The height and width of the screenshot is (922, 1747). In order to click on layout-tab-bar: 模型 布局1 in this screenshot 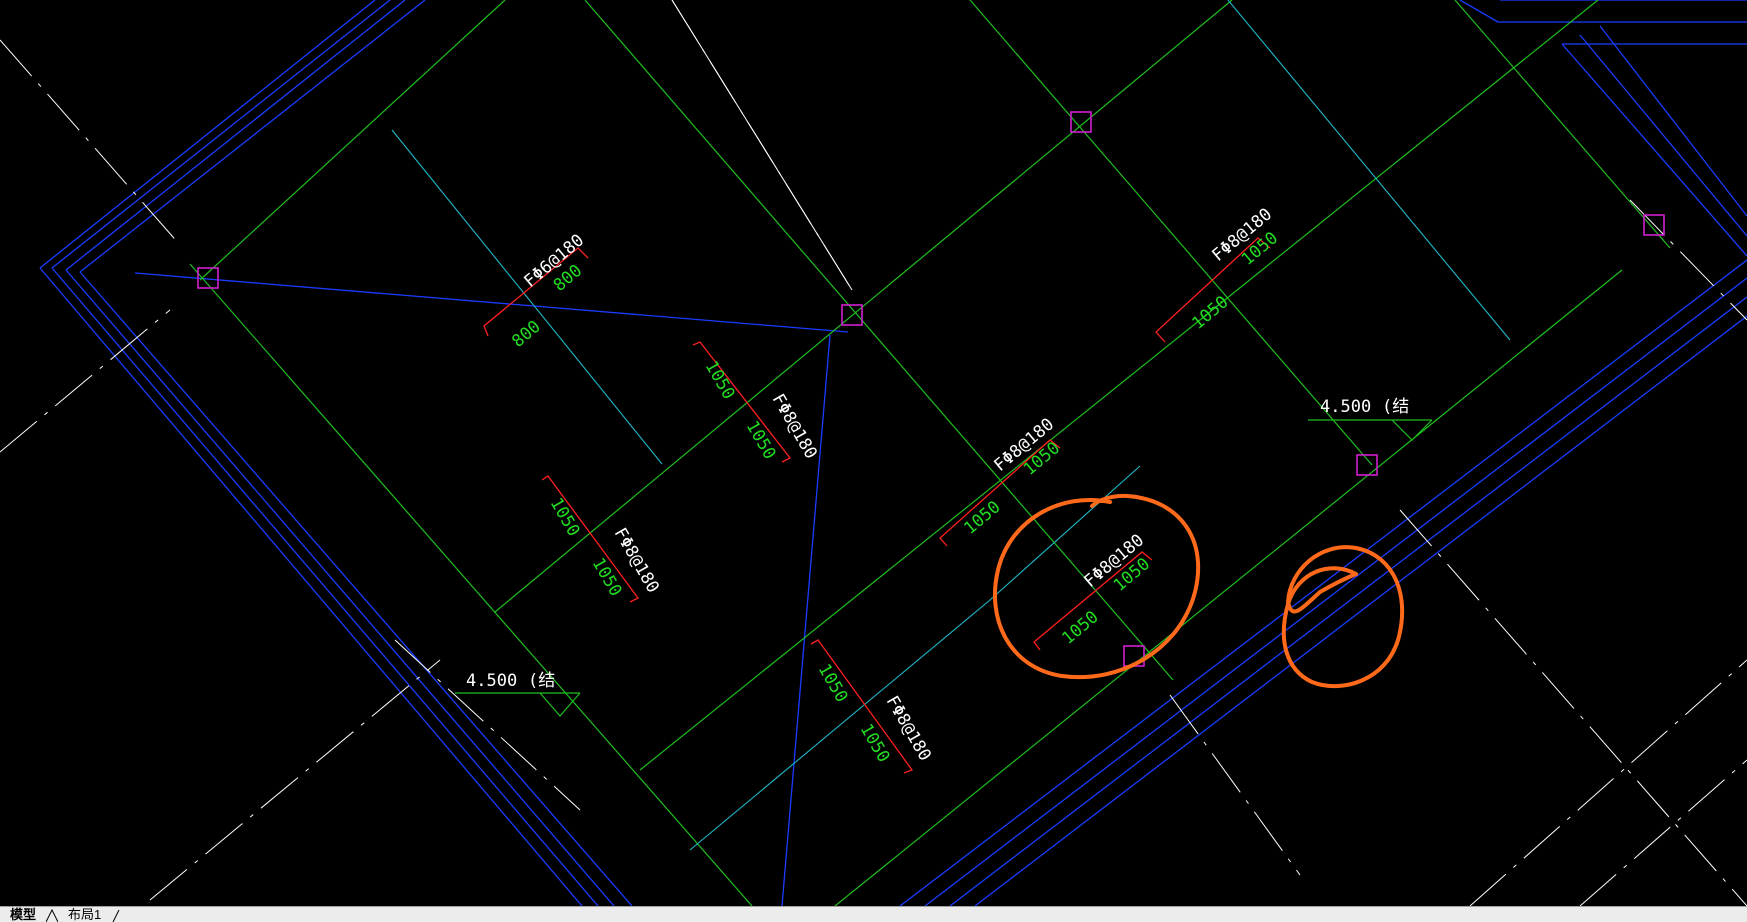, I will do `click(873, 914)`.